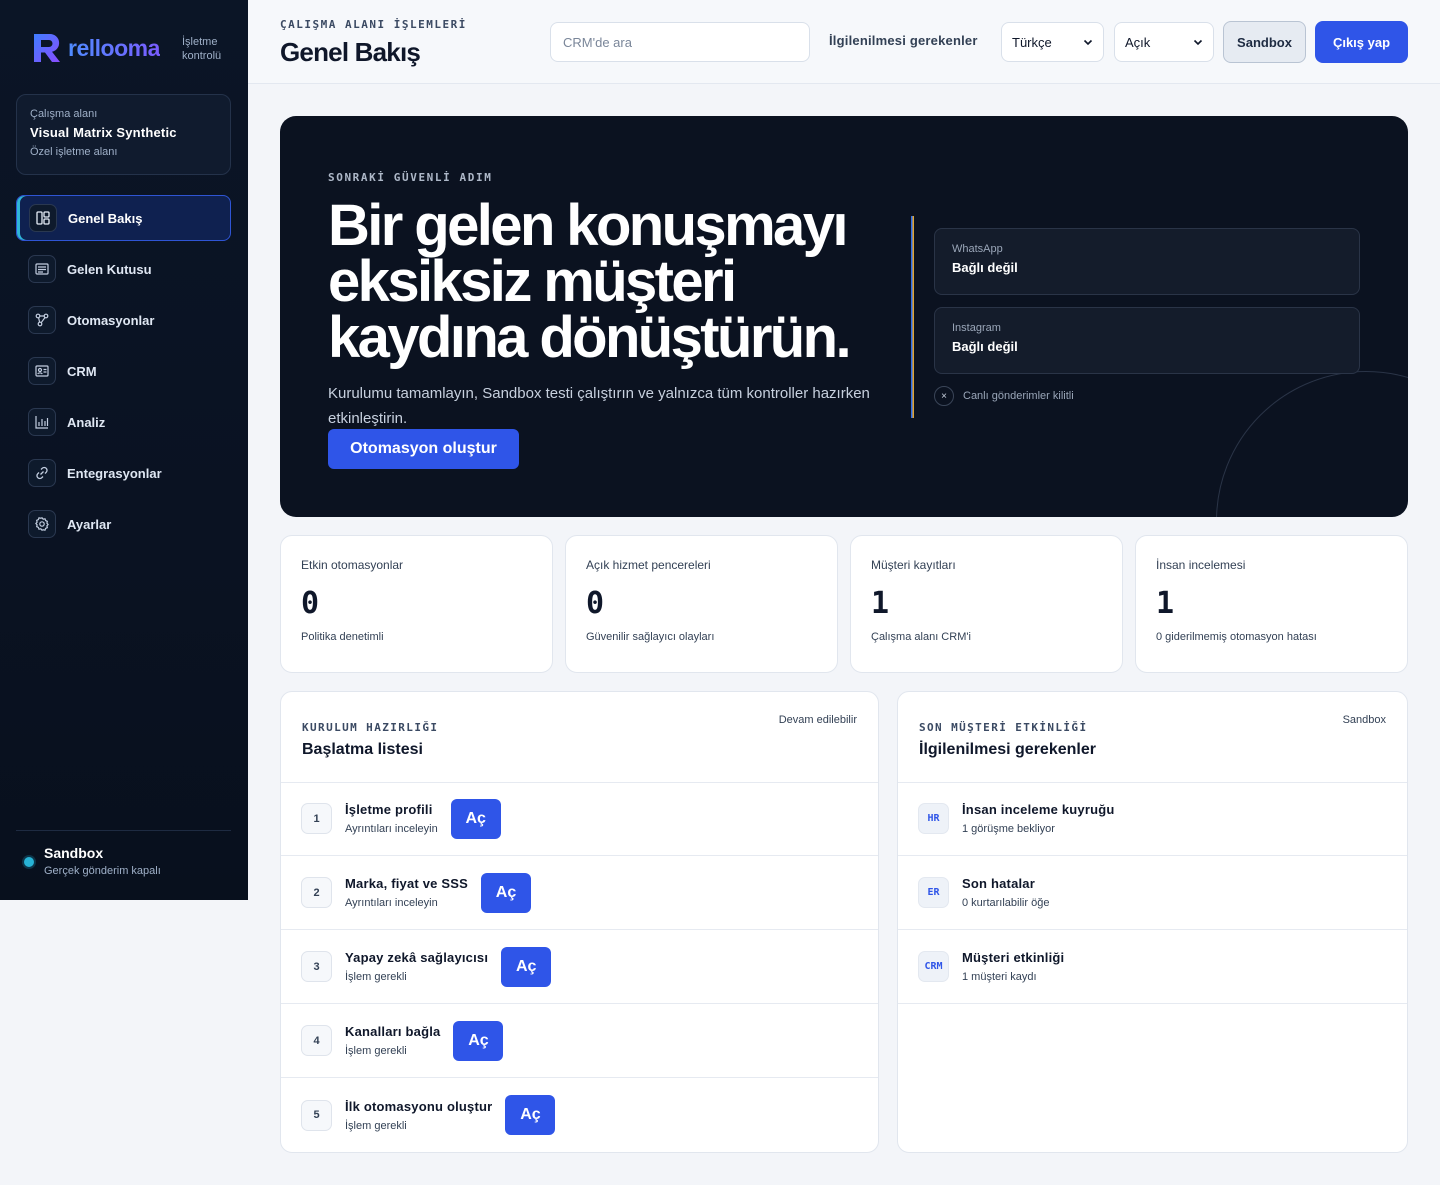  I want to click on activity-item-detail: 1 müşteri kaydı, so click(999, 977).